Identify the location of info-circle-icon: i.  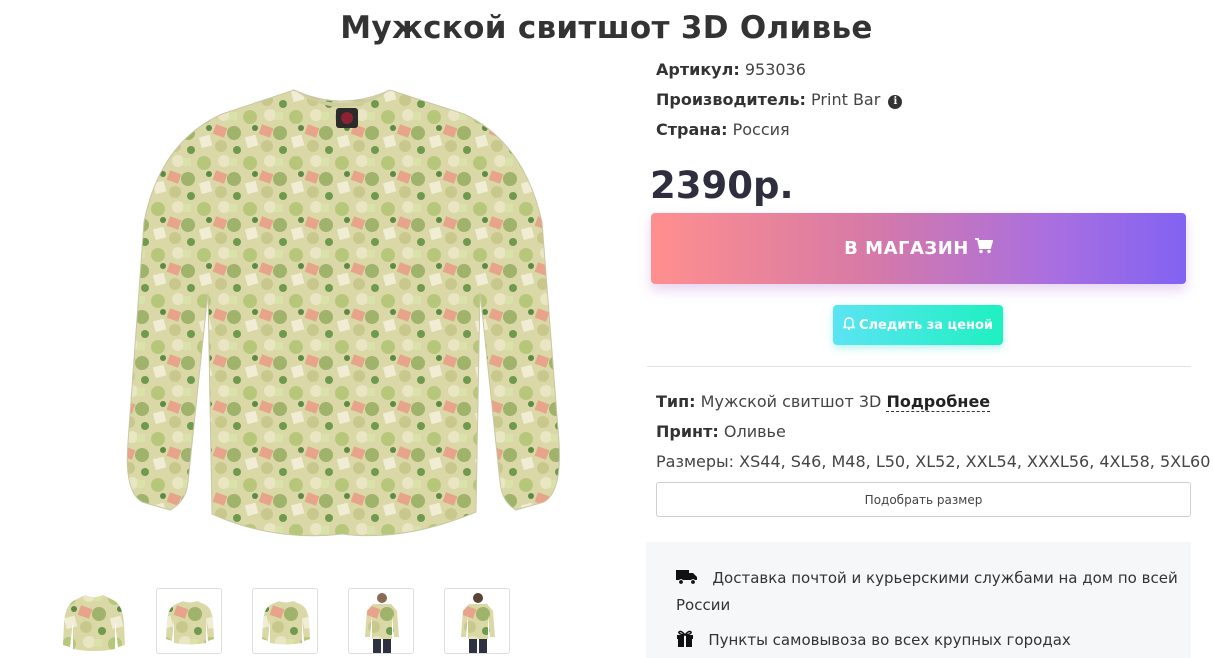
(895, 102).